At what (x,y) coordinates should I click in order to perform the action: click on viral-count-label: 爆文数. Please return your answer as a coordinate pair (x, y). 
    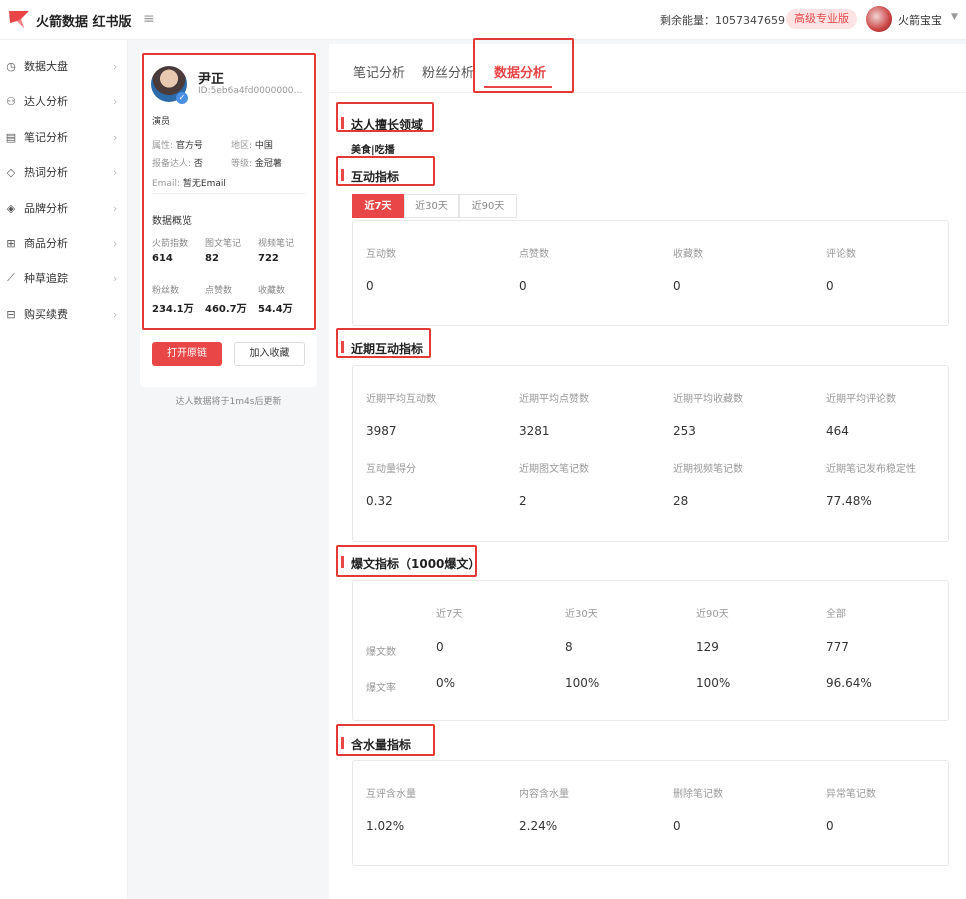
    Looking at the image, I should click on (381, 652).